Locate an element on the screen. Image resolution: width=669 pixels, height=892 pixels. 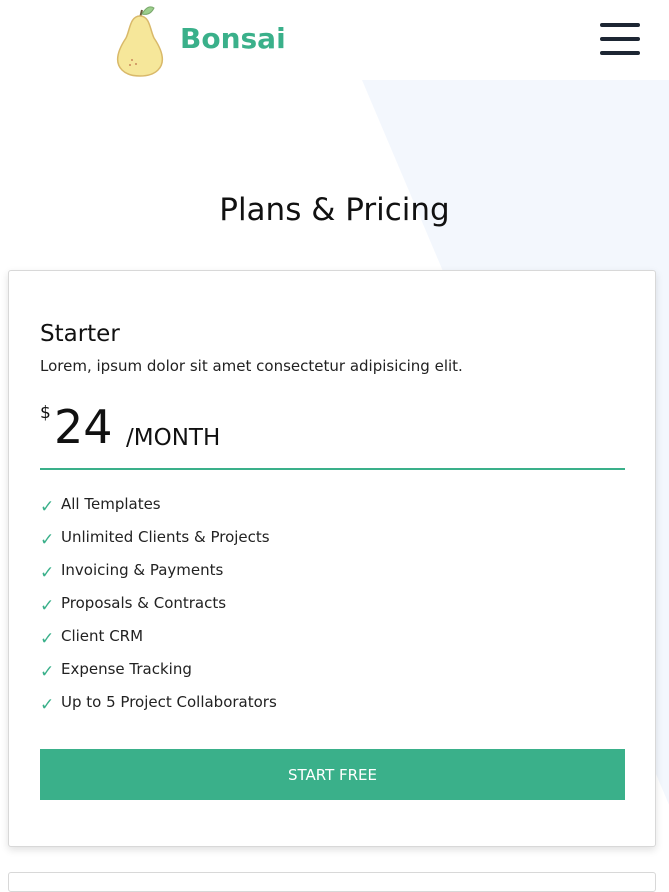
brand-name: Bonsai is located at coordinates (233, 38).